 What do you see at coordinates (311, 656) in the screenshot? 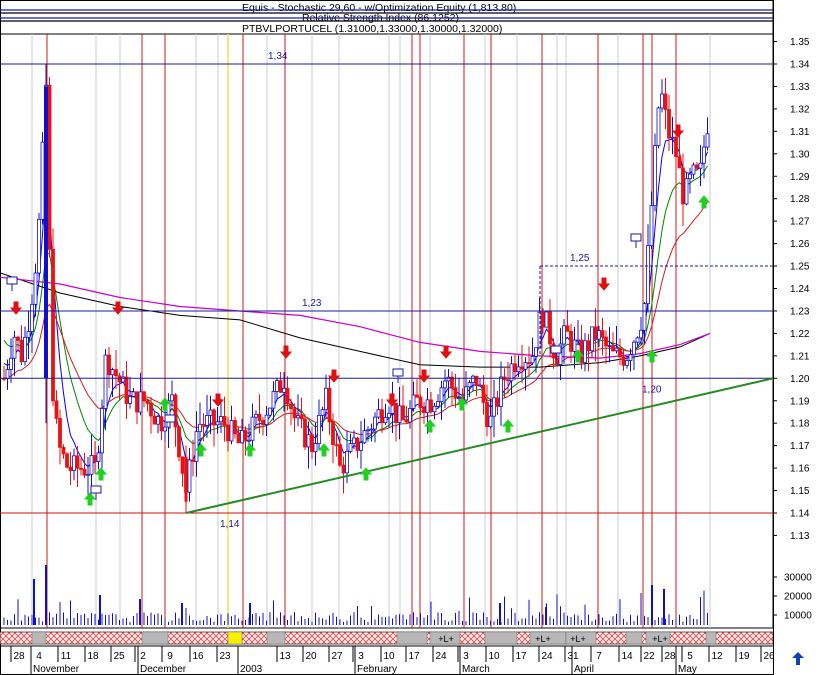
I see `x-day-label: 20` at bounding box center [311, 656].